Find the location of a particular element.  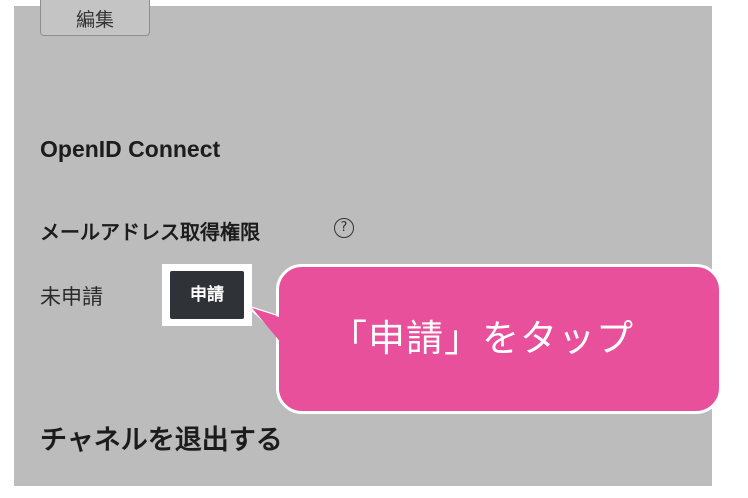

callout-text: 「申請」をタップ is located at coordinates (482, 338).